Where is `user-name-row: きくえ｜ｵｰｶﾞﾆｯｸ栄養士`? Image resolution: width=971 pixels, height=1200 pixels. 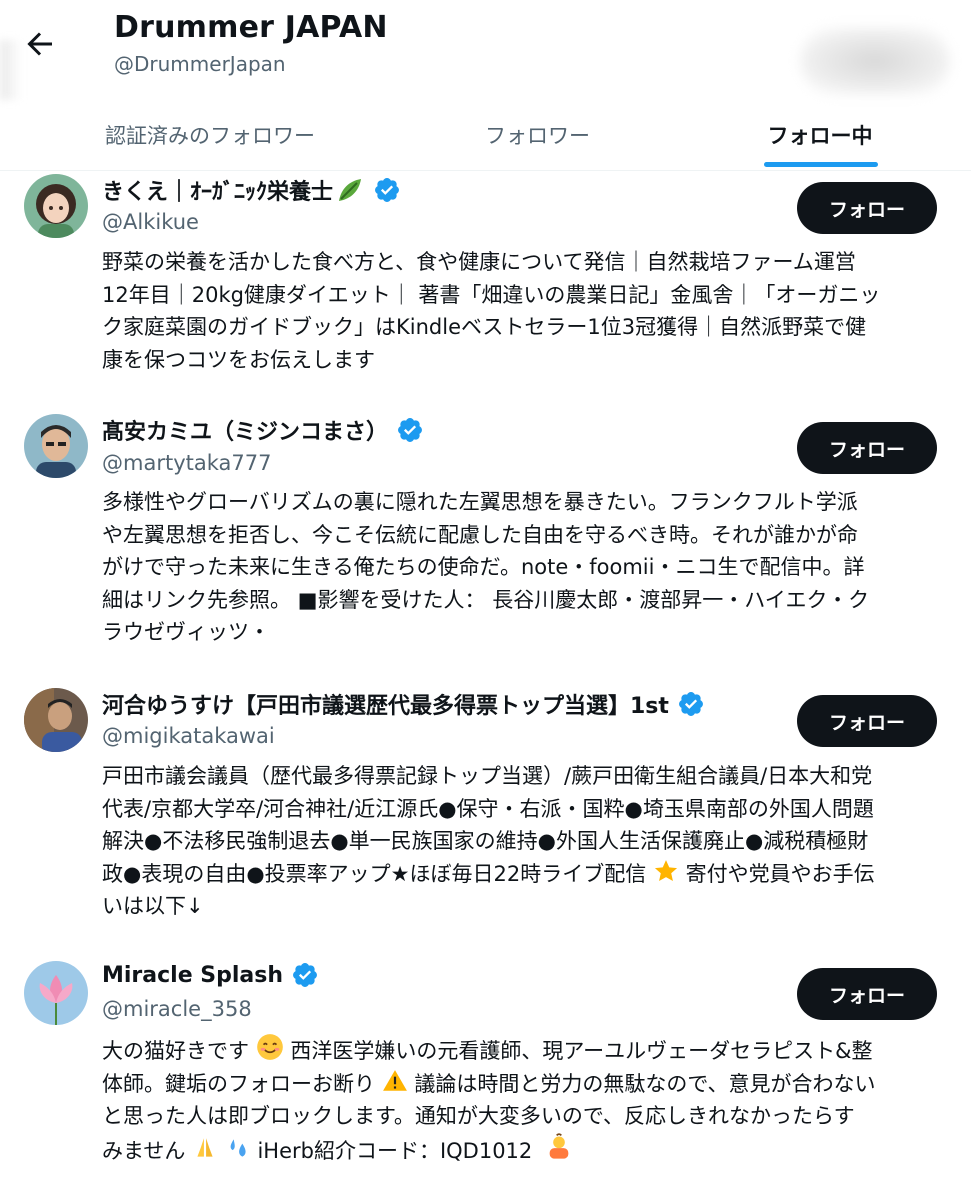 user-name-row: きくえ｜ｵｰｶﾞﾆｯｸ栄養士 is located at coordinates (251, 190).